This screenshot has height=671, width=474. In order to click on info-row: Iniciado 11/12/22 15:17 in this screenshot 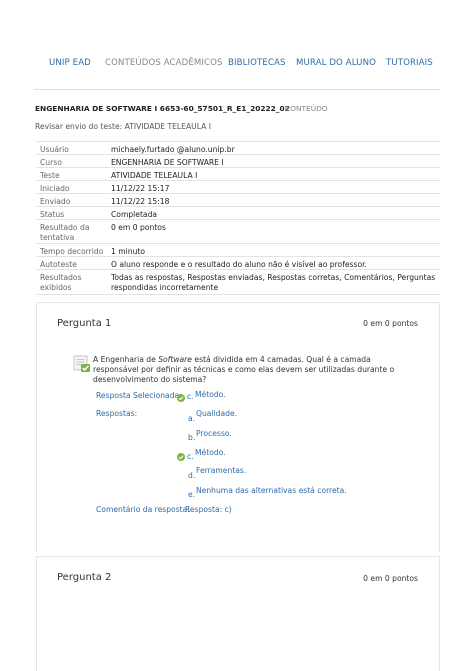, I will do `click(238, 186)`.